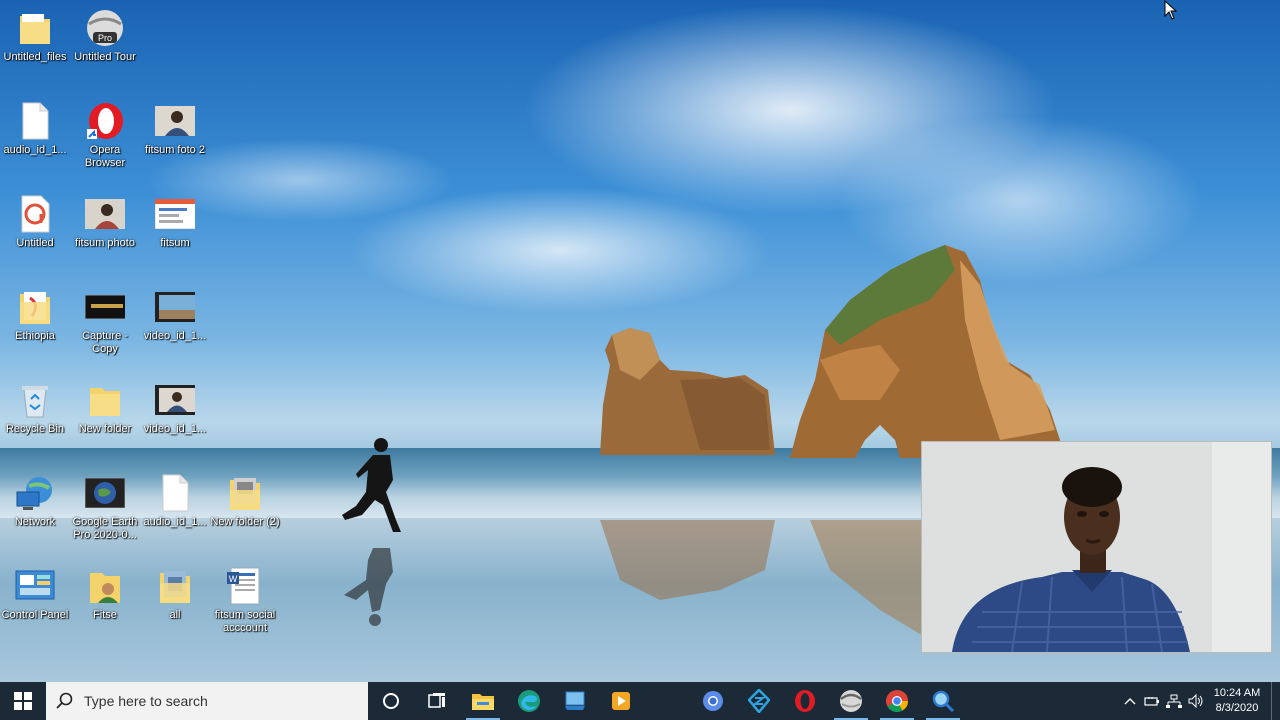 The height and width of the screenshot is (720, 1280). I want to click on desktop-icon-opera-browser: Opera Browser, so click(105, 135).